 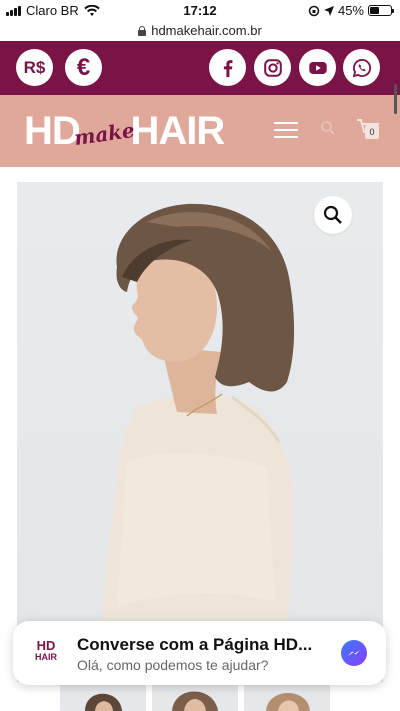 I want to click on youtube-icon, so click(x=317, y=67).